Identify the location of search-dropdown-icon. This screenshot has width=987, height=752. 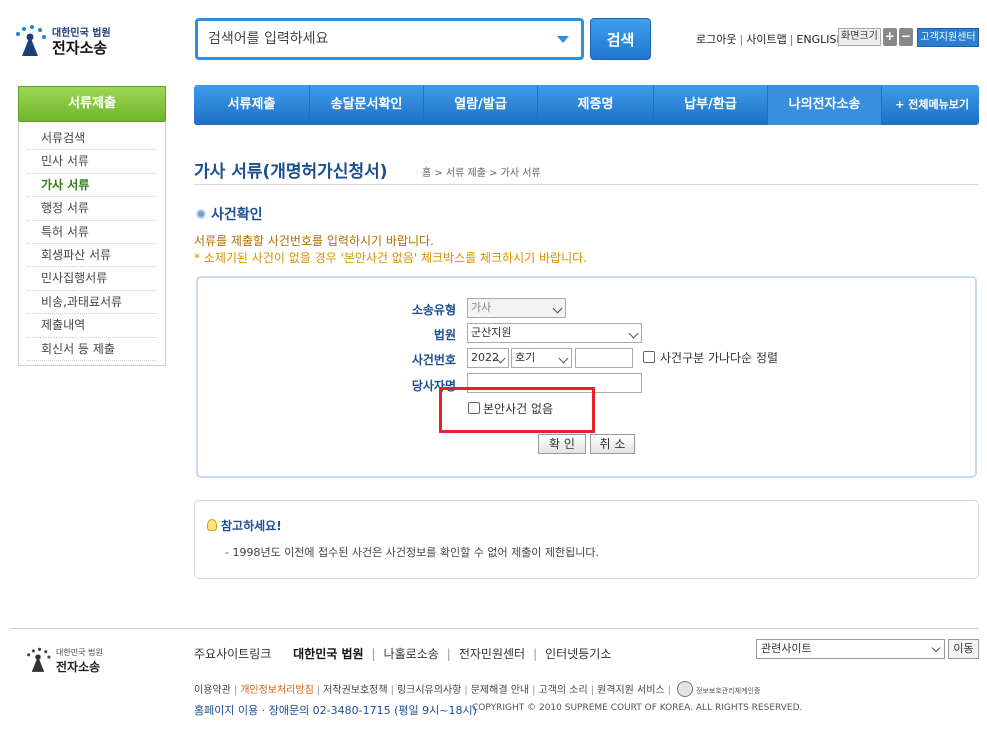
(563, 39).